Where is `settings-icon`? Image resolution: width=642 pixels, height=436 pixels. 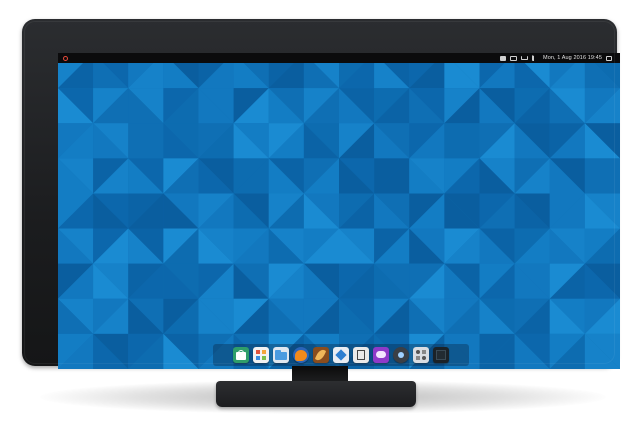 settings-icon is located at coordinates (421, 355).